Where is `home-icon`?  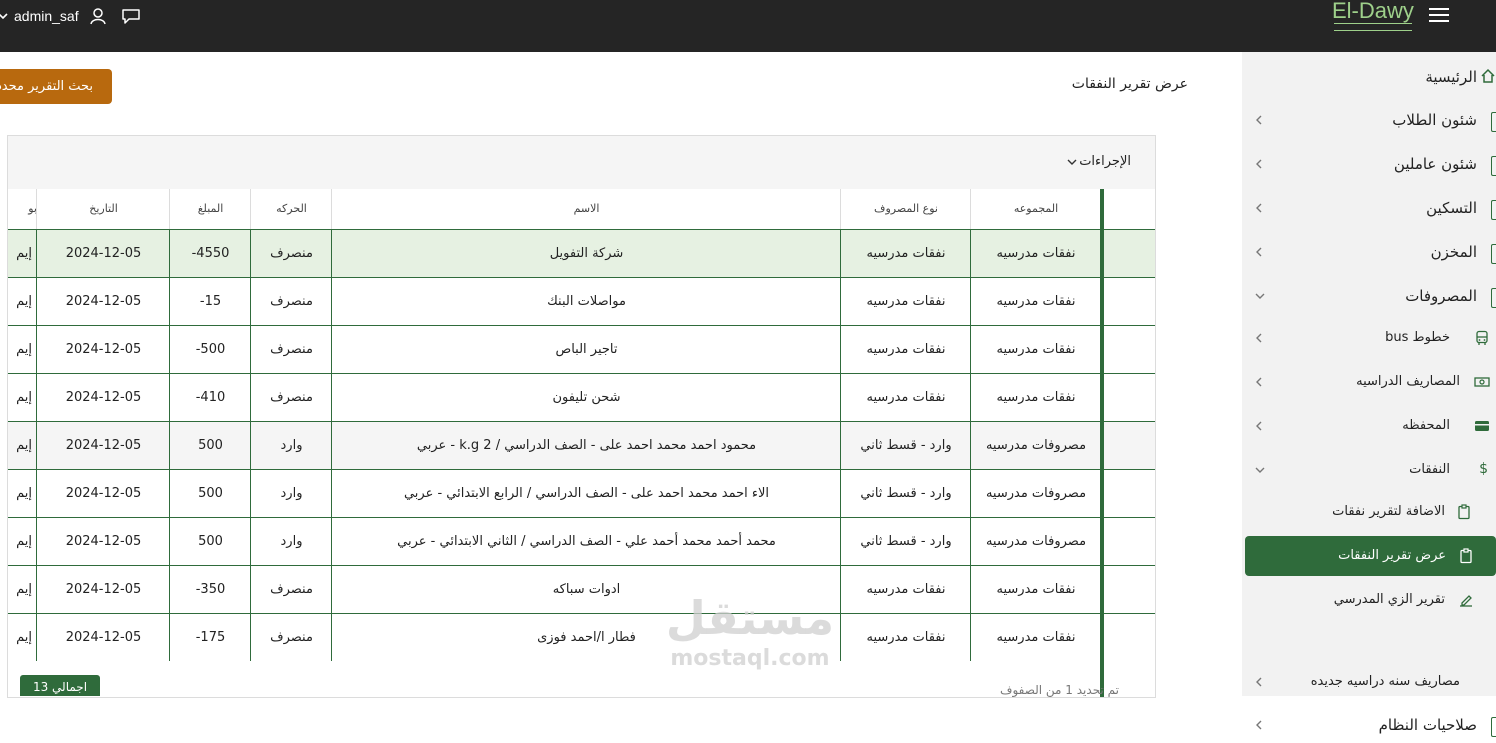 home-icon is located at coordinates (1488, 75).